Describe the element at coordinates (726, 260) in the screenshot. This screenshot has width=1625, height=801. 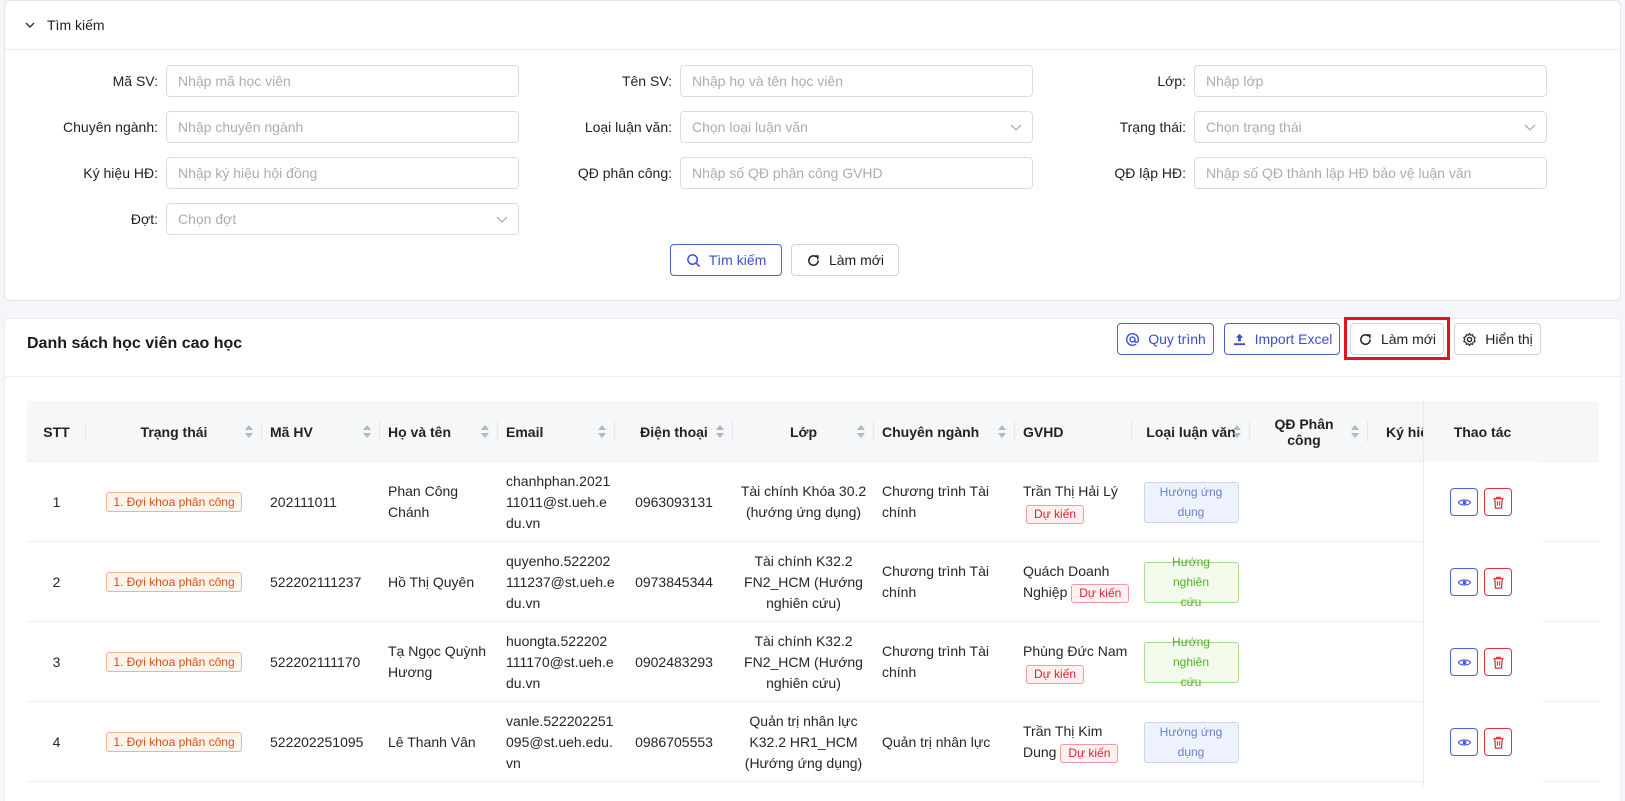
I see `search-button: Tìm kiếm` at that location.